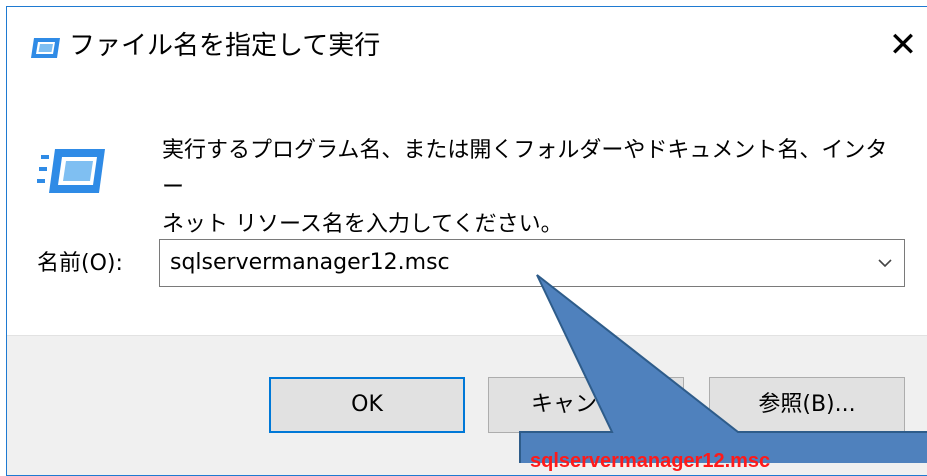  What do you see at coordinates (71, 171) in the screenshot?
I see `run-program-icon` at bounding box center [71, 171].